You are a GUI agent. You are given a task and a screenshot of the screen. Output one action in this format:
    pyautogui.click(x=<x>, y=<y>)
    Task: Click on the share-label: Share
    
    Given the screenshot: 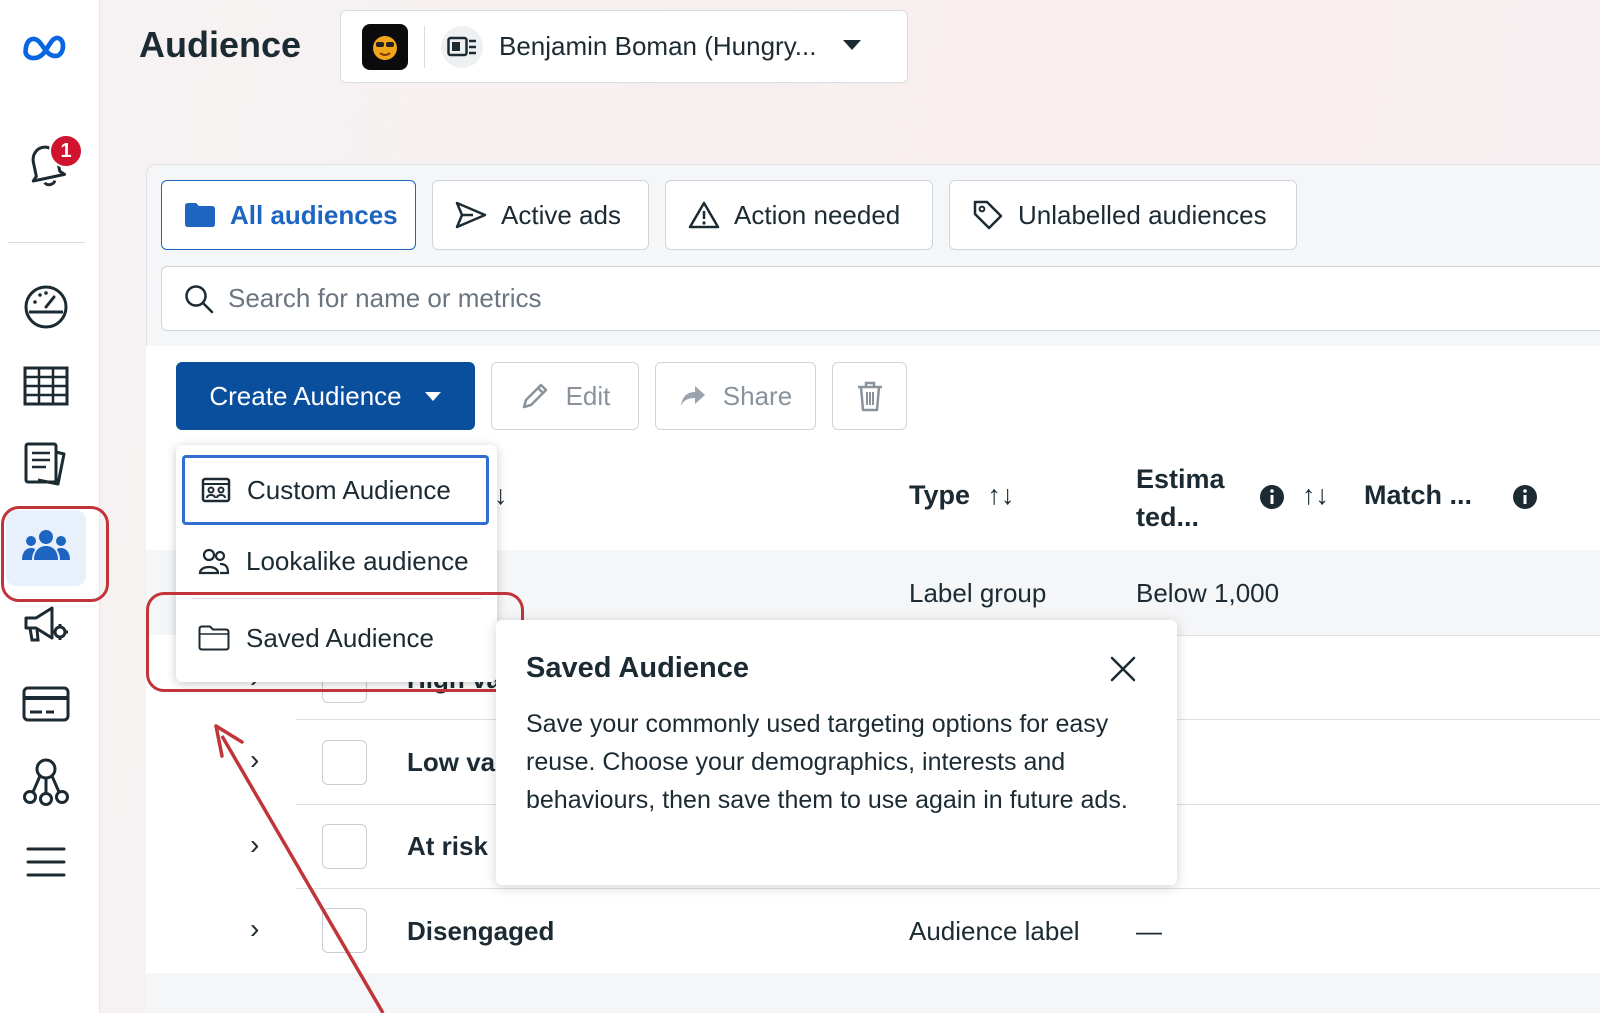 What is the action you would take?
    pyautogui.click(x=757, y=395)
    